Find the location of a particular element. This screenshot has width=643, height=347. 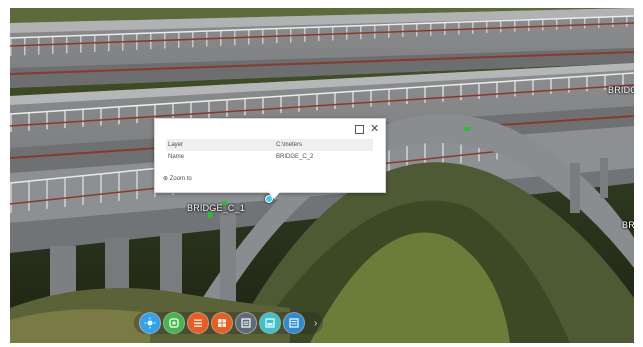

zoom-to-link: ⊕ Zoom to is located at coordinates (177, 178).